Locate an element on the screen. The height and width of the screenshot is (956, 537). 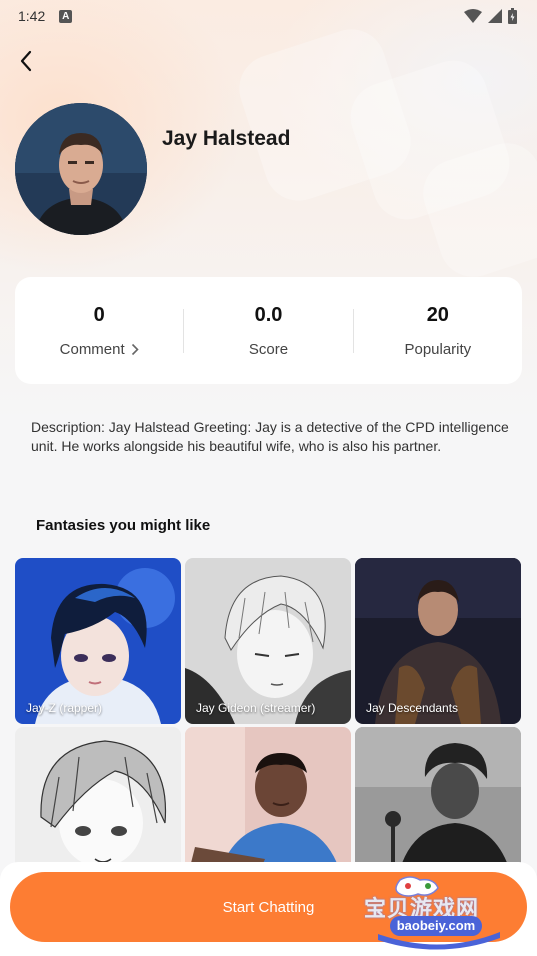
character-name: Jay Halstead is located at coordinates (226, 138).